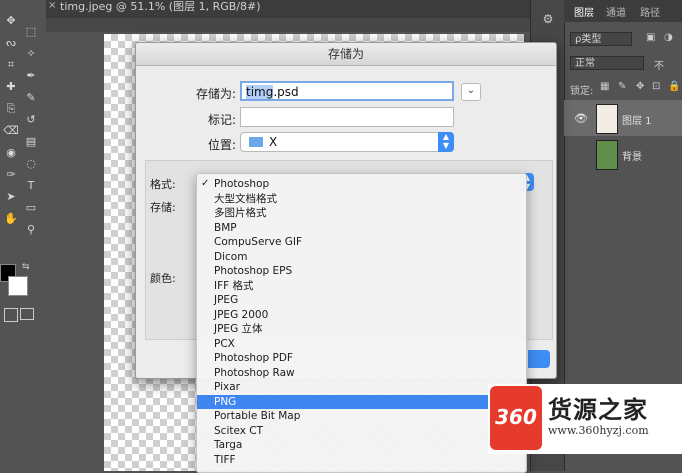  Describe the element at coordinates (52, 5) in the screenshot. I see `close-tab-icon: ×` at that location.